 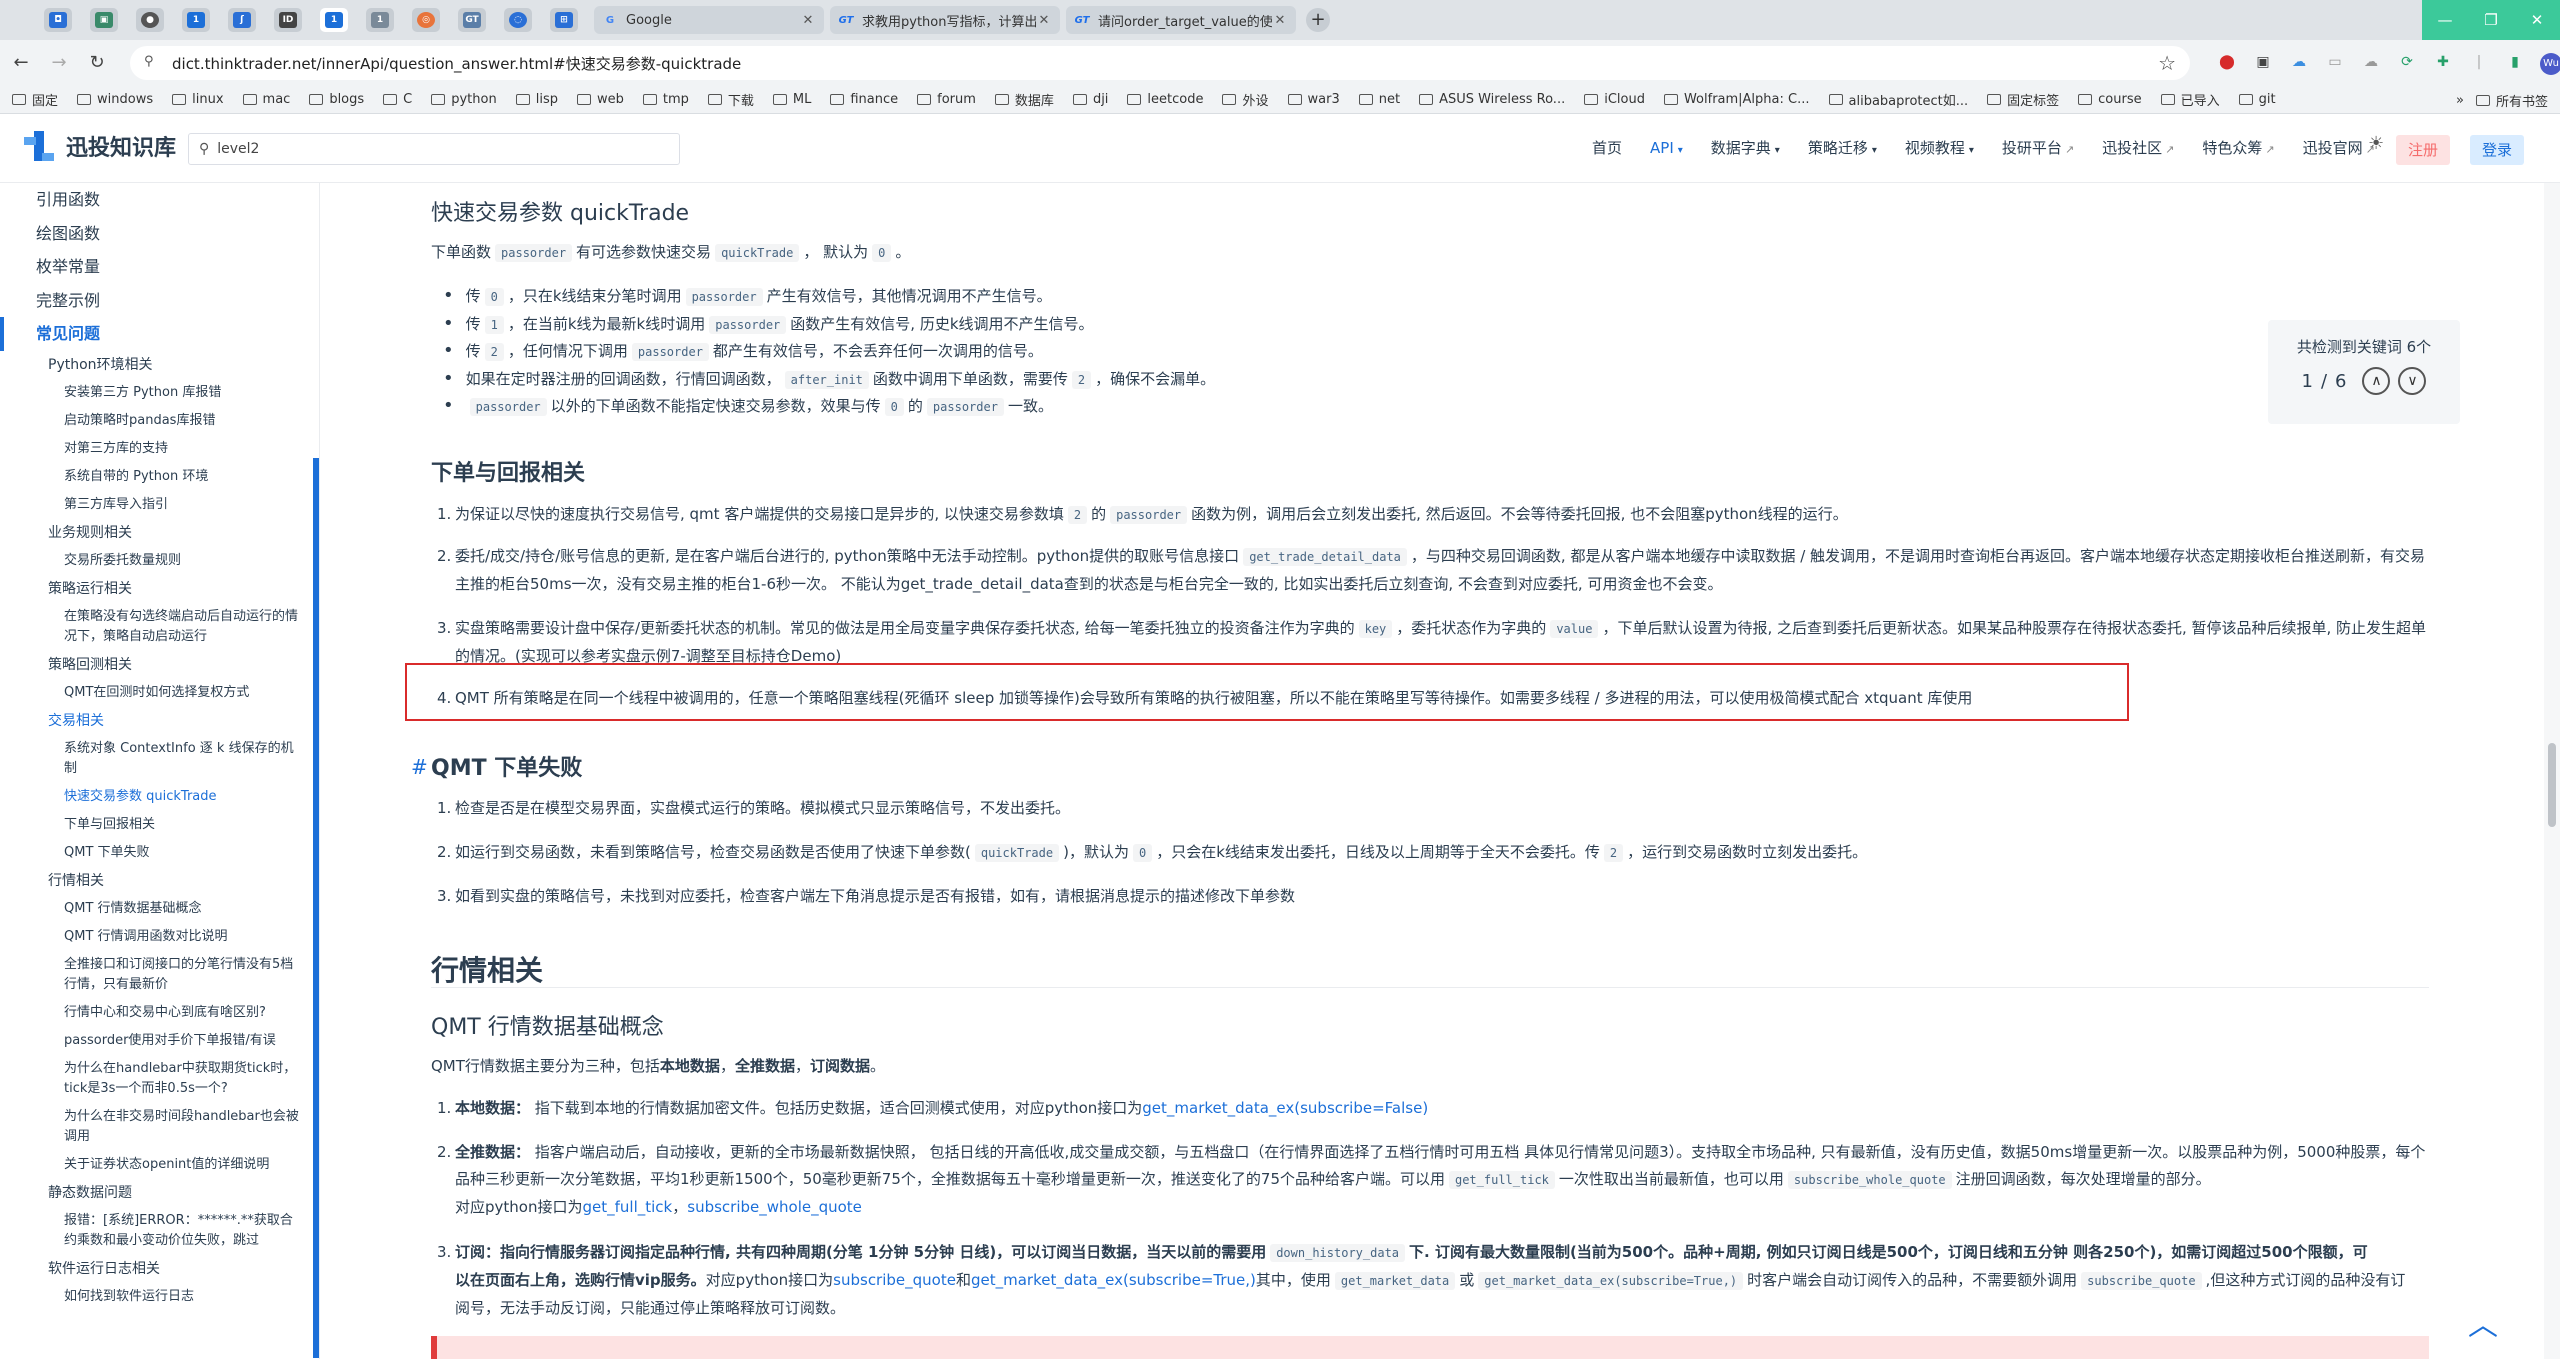 I want to click on sidebar-item: 关于证券状态openint值的详细说明, so click(x=159, y=1165).